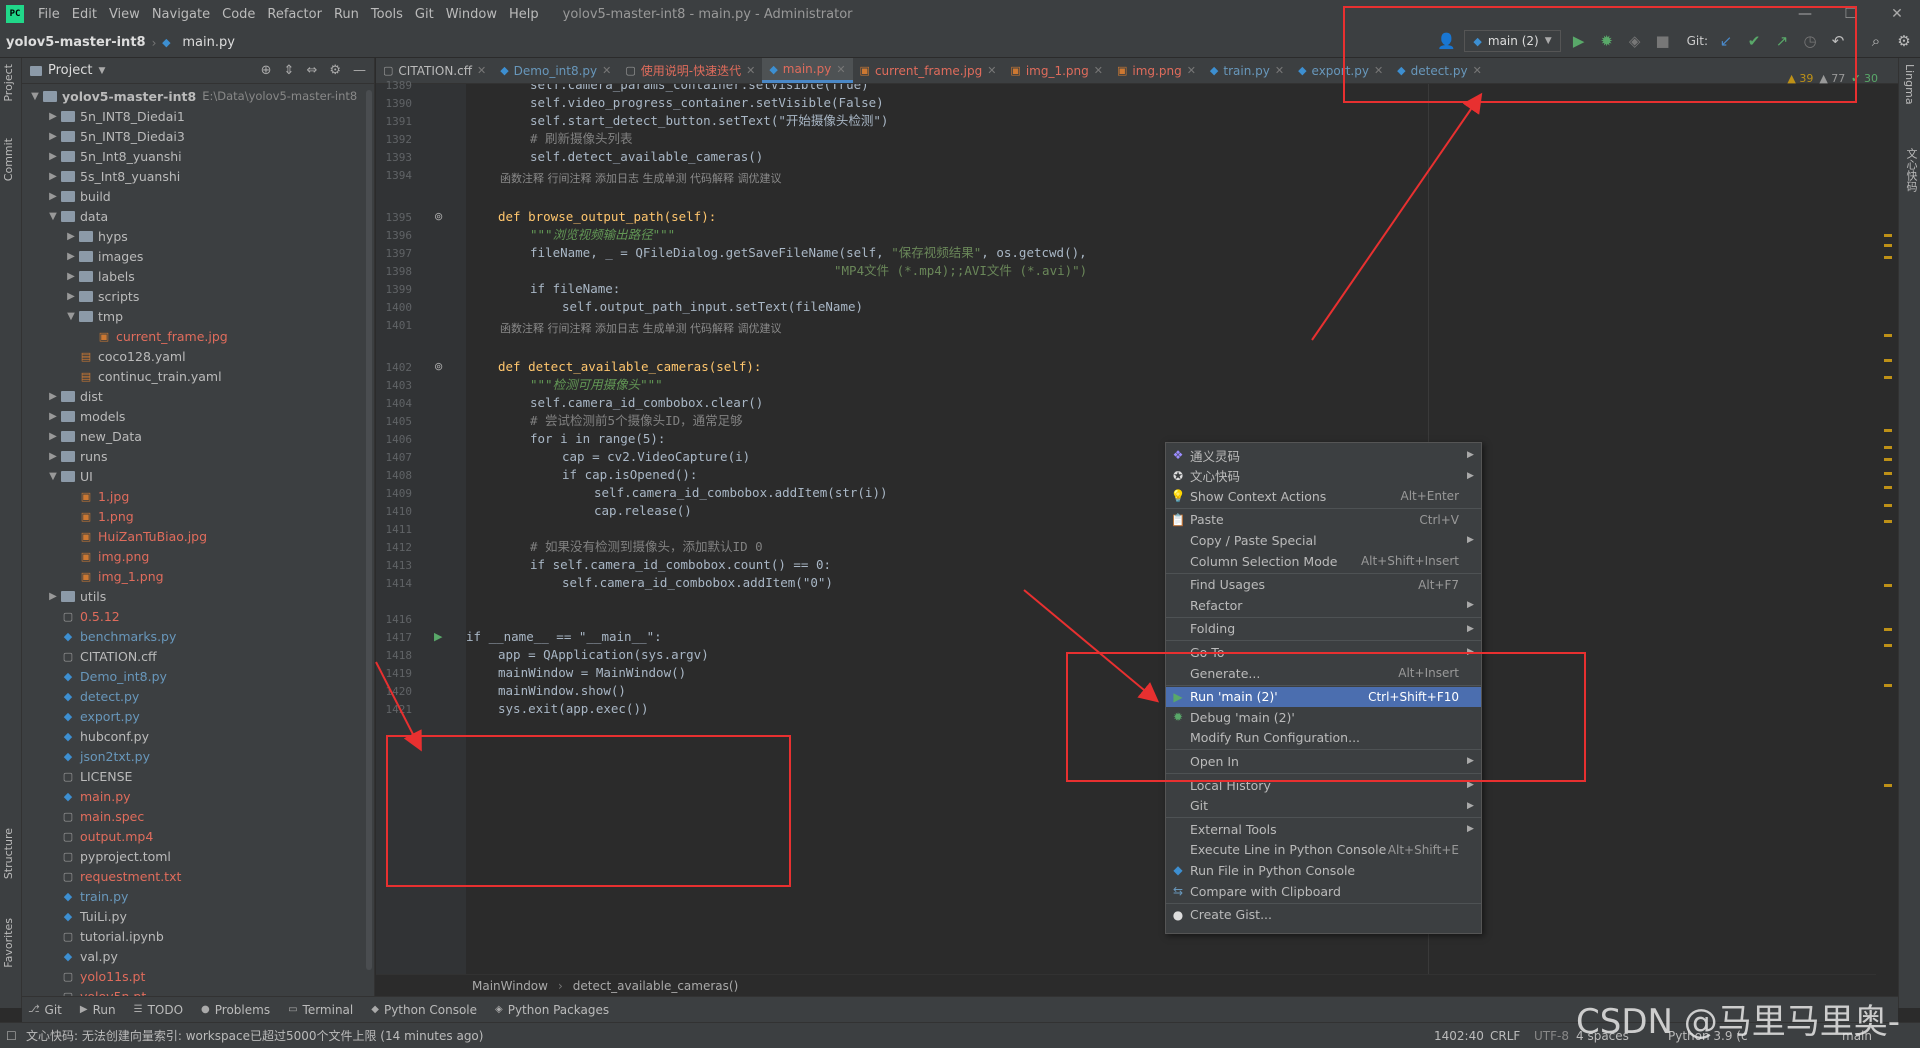 Image resolution: width=1920 pixels, height=1048 pixels. I want to click on tree-item: ◆ val.py, so click(198, 956).